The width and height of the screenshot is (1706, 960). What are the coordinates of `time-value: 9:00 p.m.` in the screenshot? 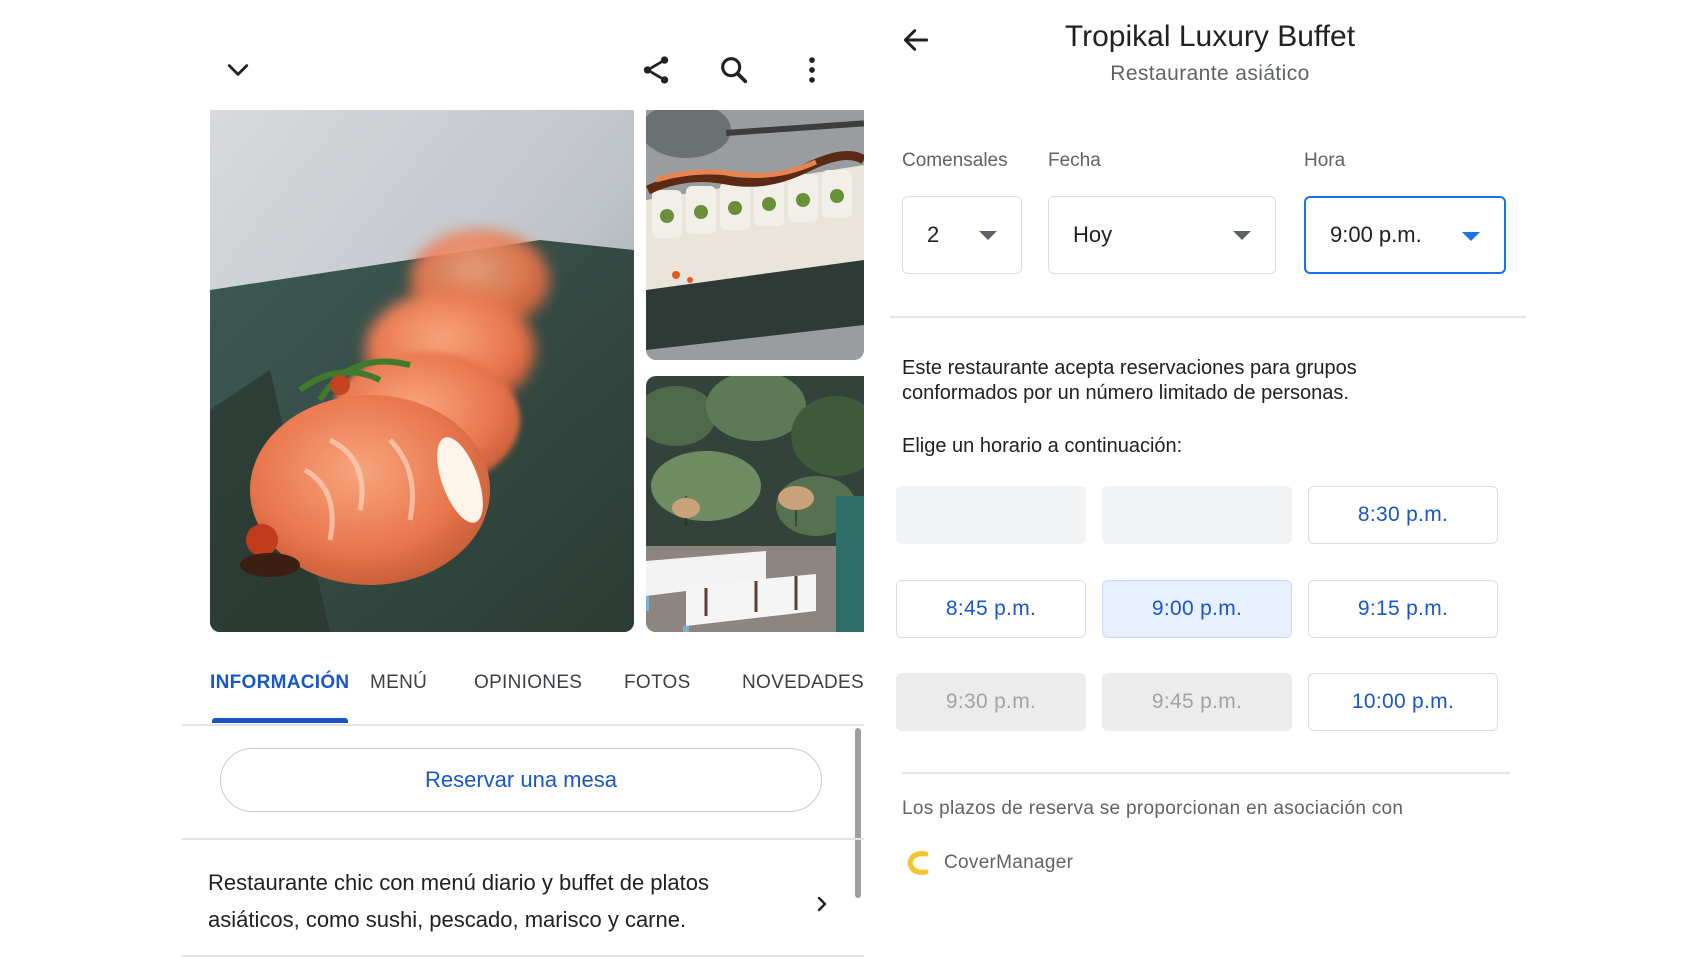 It's located at (1376, 234).